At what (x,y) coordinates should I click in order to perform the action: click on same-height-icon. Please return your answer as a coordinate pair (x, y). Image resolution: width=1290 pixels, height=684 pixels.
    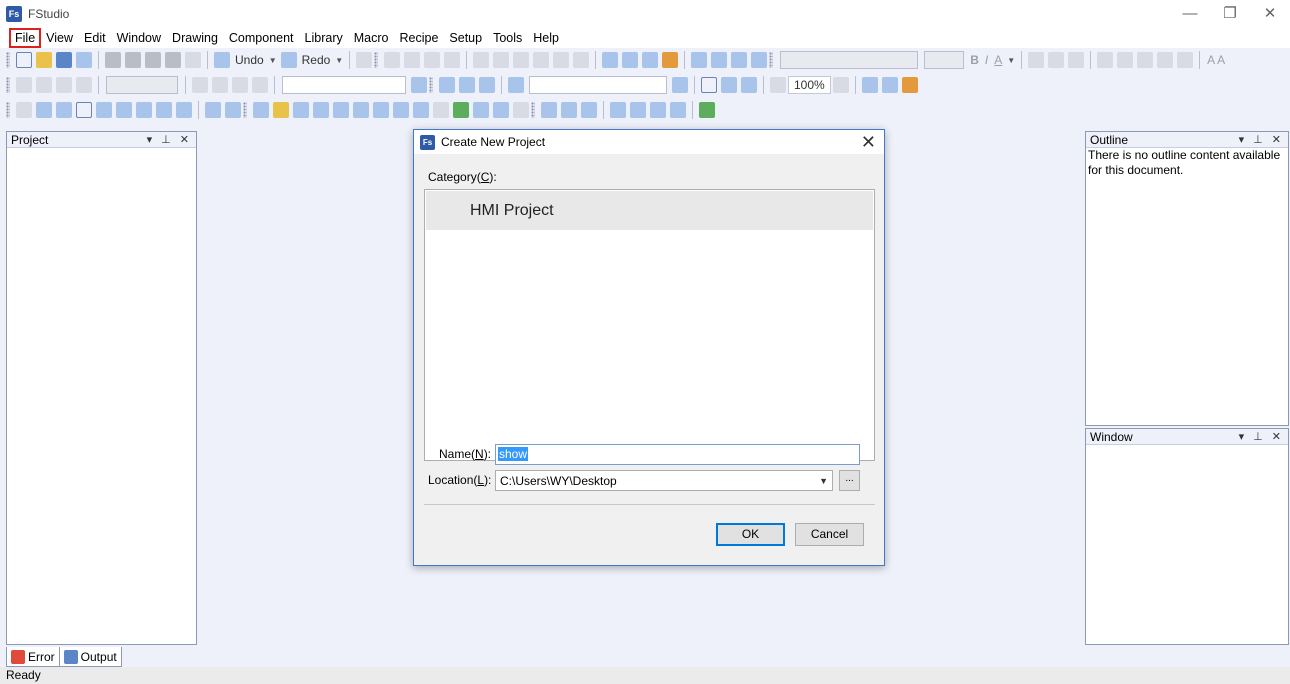
    Looking at the image, I should click on (581, 60).